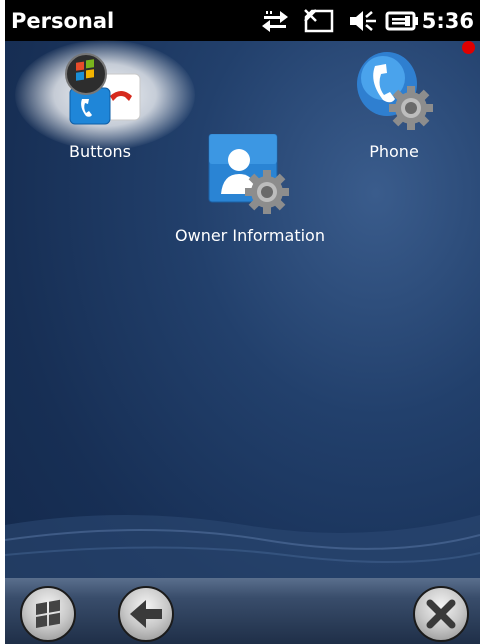  I want to click on start-button, so click(48, 614).